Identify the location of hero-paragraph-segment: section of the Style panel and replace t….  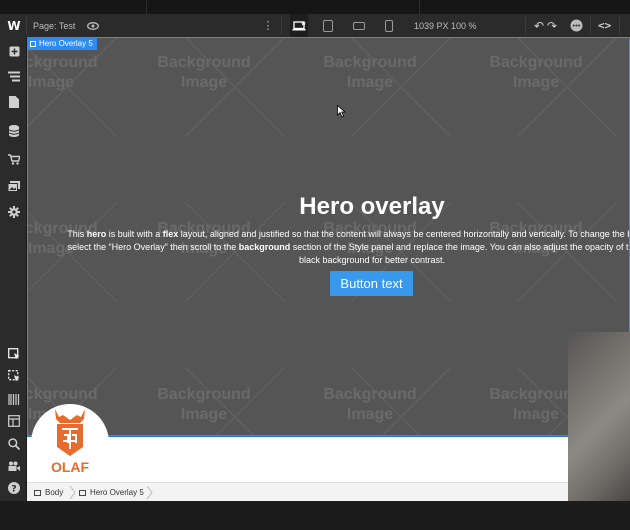
(461, 253).